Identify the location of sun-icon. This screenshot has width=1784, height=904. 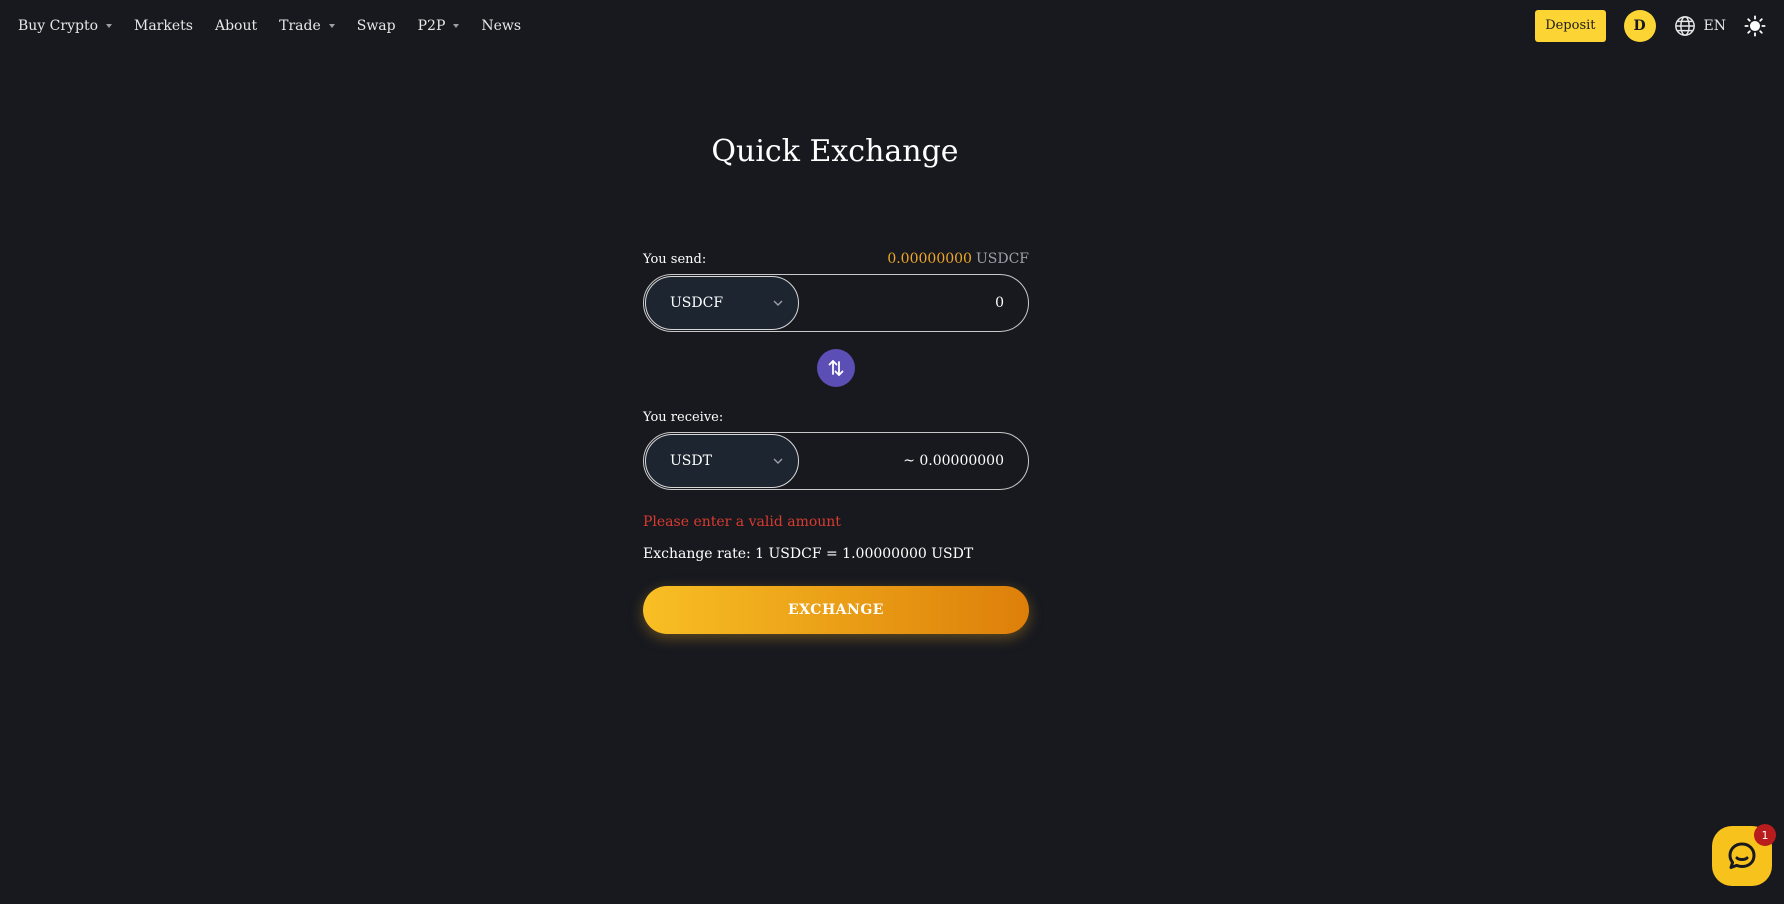
(1755, 26).